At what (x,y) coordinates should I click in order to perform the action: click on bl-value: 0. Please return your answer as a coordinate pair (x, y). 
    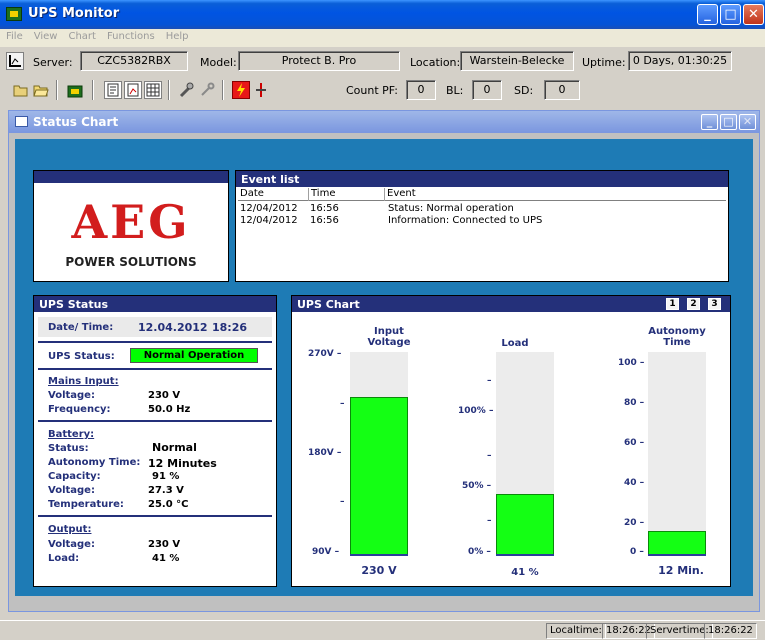
    Looking at the image, I should click on (487, 90).